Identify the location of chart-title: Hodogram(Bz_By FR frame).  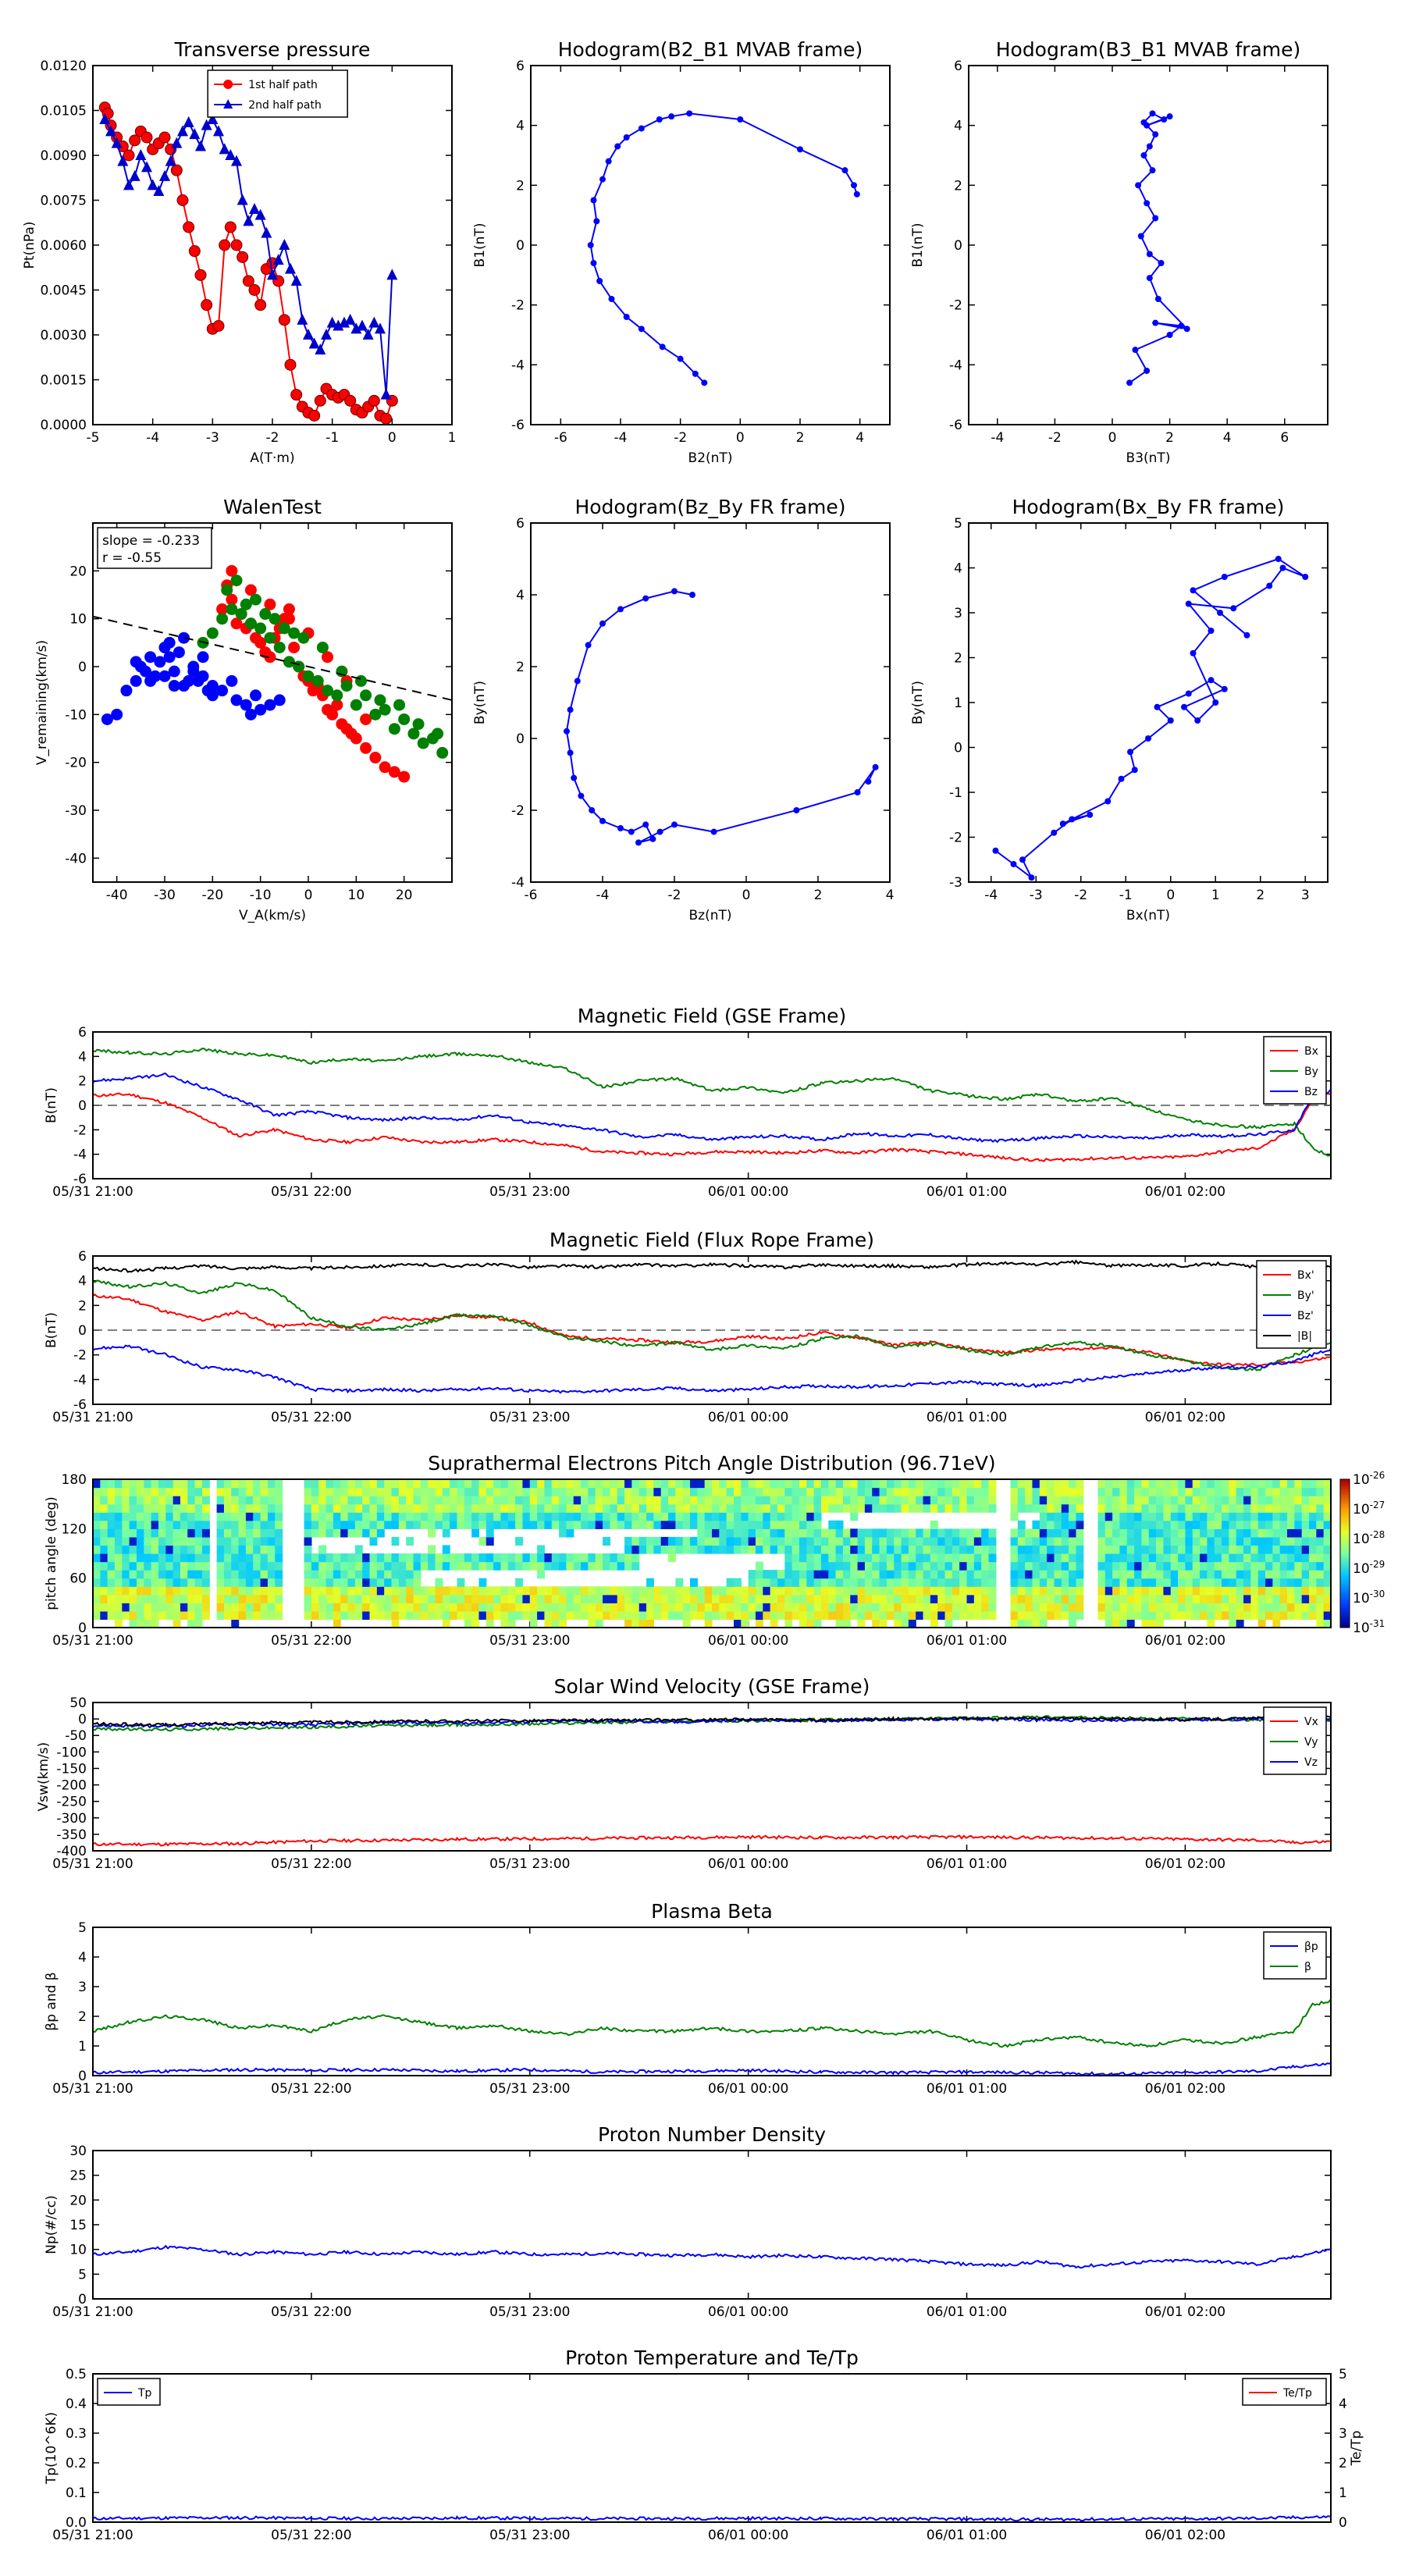
(710, 507).